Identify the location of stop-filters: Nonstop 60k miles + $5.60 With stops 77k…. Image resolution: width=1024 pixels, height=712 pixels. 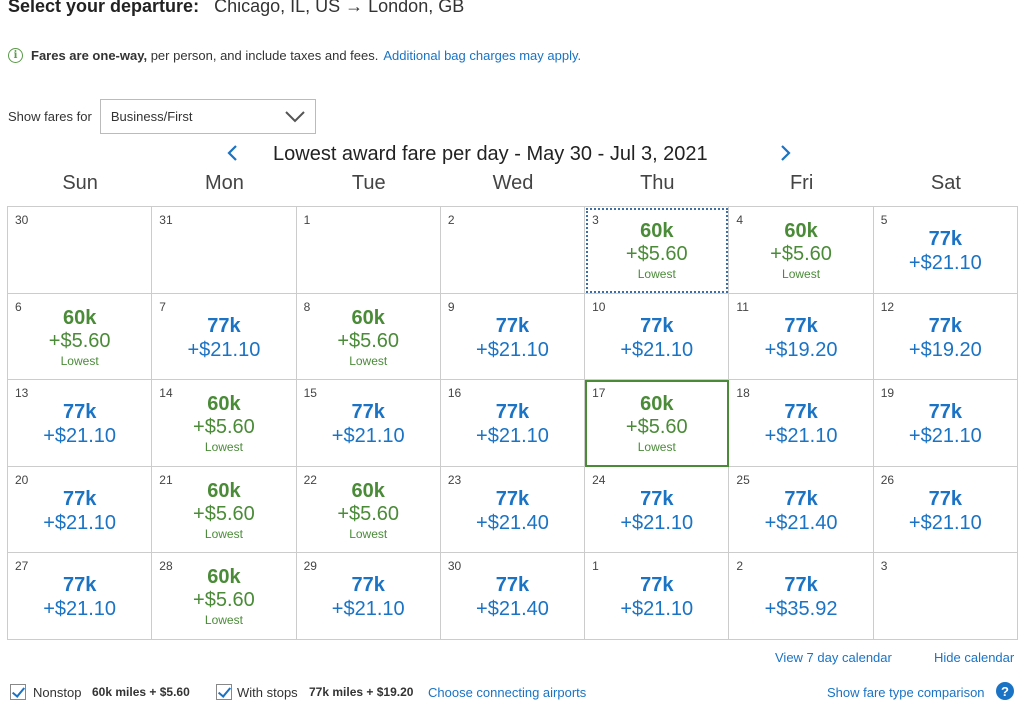
(515, 694).